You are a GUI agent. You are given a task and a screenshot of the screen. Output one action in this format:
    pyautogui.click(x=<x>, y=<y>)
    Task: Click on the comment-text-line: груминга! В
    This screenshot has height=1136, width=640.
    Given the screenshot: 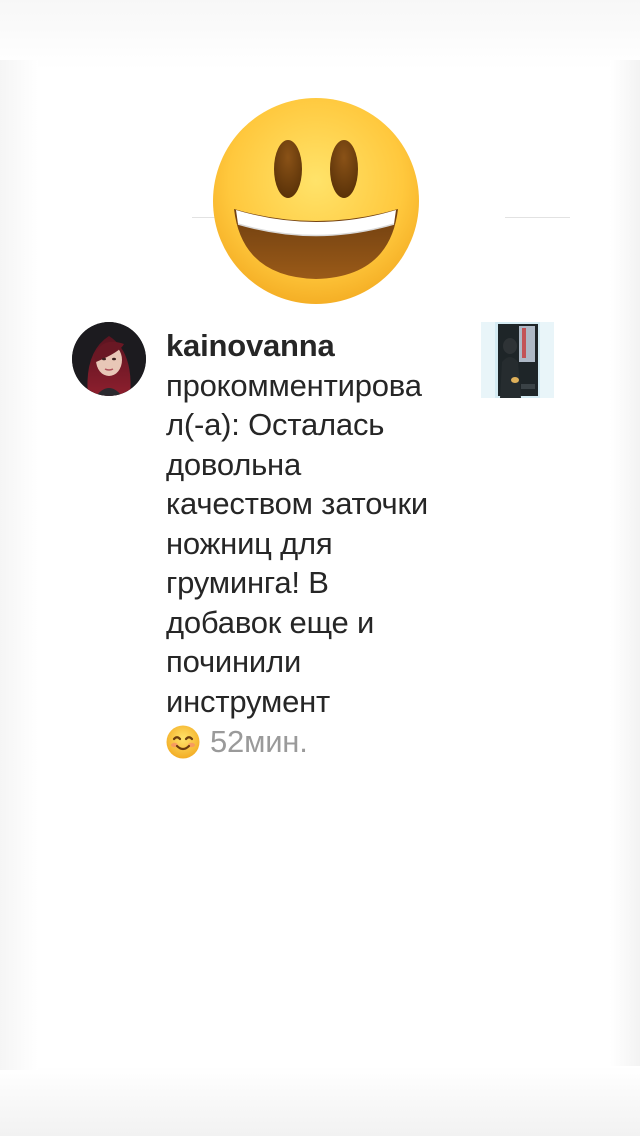 What is the action you would take?
    pyautogui.click(x=247, y=582)
    